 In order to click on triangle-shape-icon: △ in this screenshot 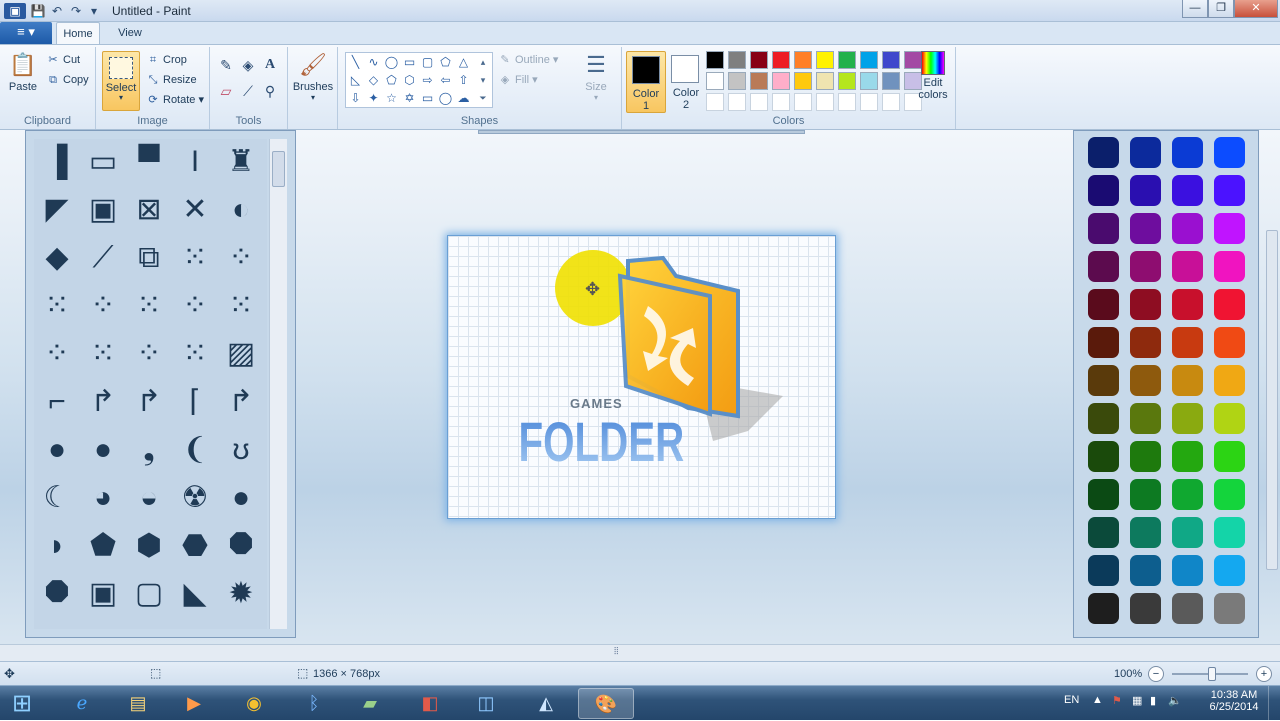, I will do `click(463, 62)`.